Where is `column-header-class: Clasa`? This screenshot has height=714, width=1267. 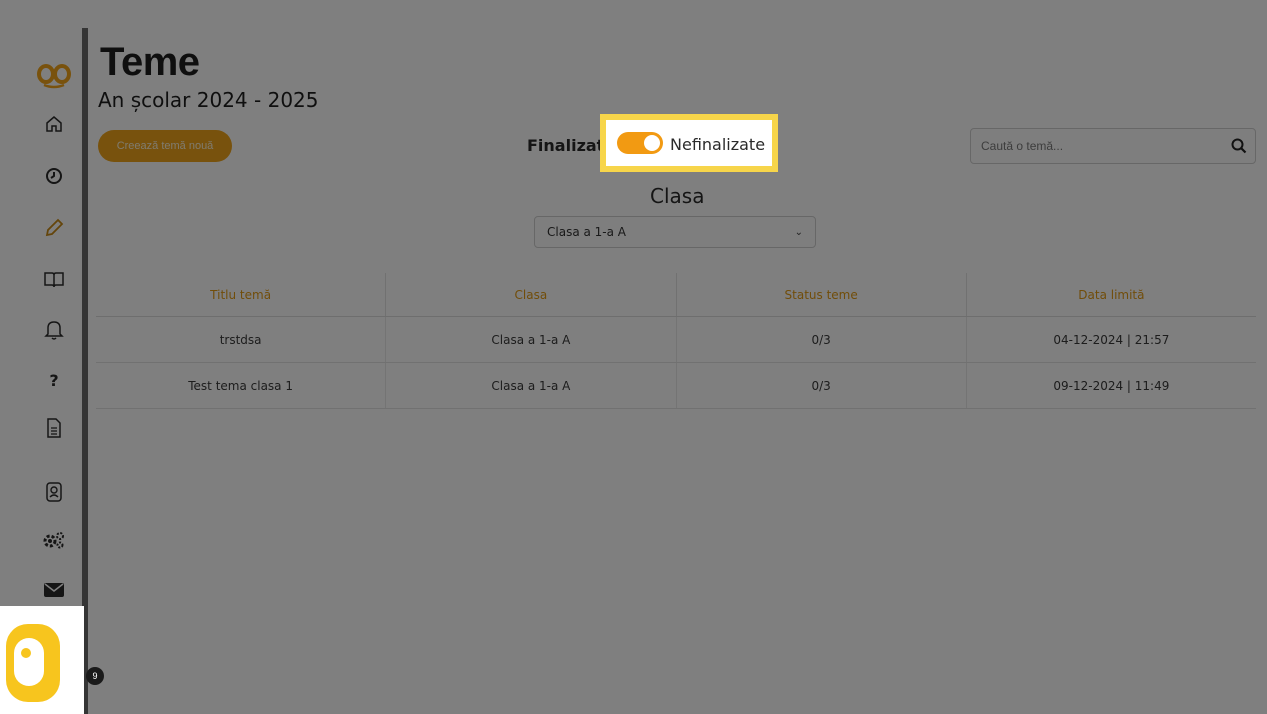 column-header-class: Clasa is located at coordinates (531, 294).